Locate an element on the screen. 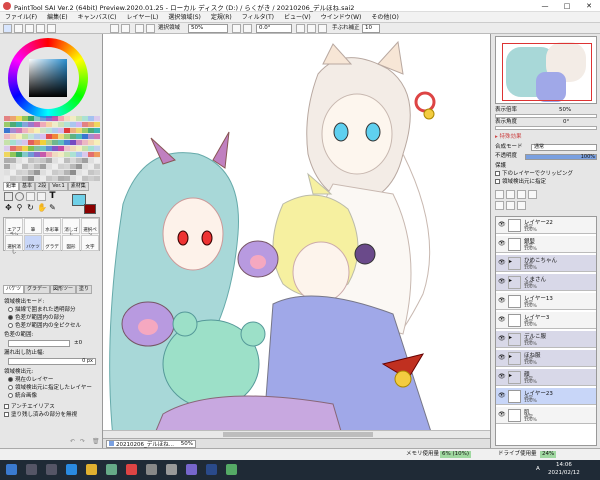 Image resolution: width=600 pixels, height=480 pixels. zoom-out-icon is located at coordinates (247, 28).